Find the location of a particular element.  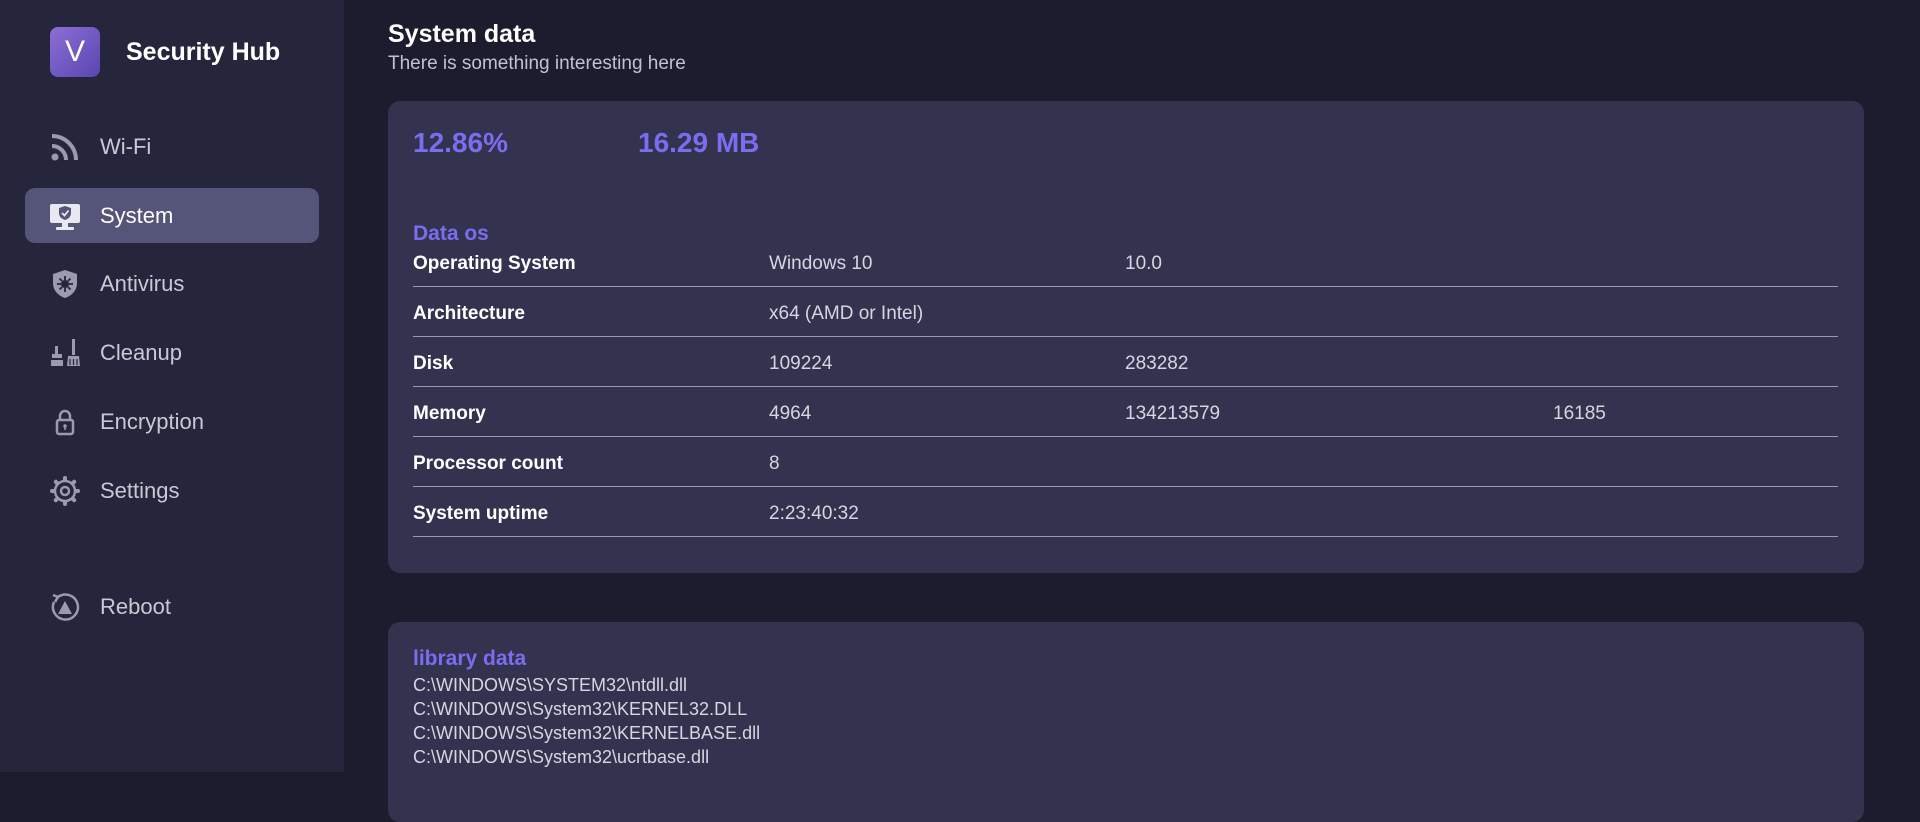

logo-letter: V is located at coordinates (74, 51).